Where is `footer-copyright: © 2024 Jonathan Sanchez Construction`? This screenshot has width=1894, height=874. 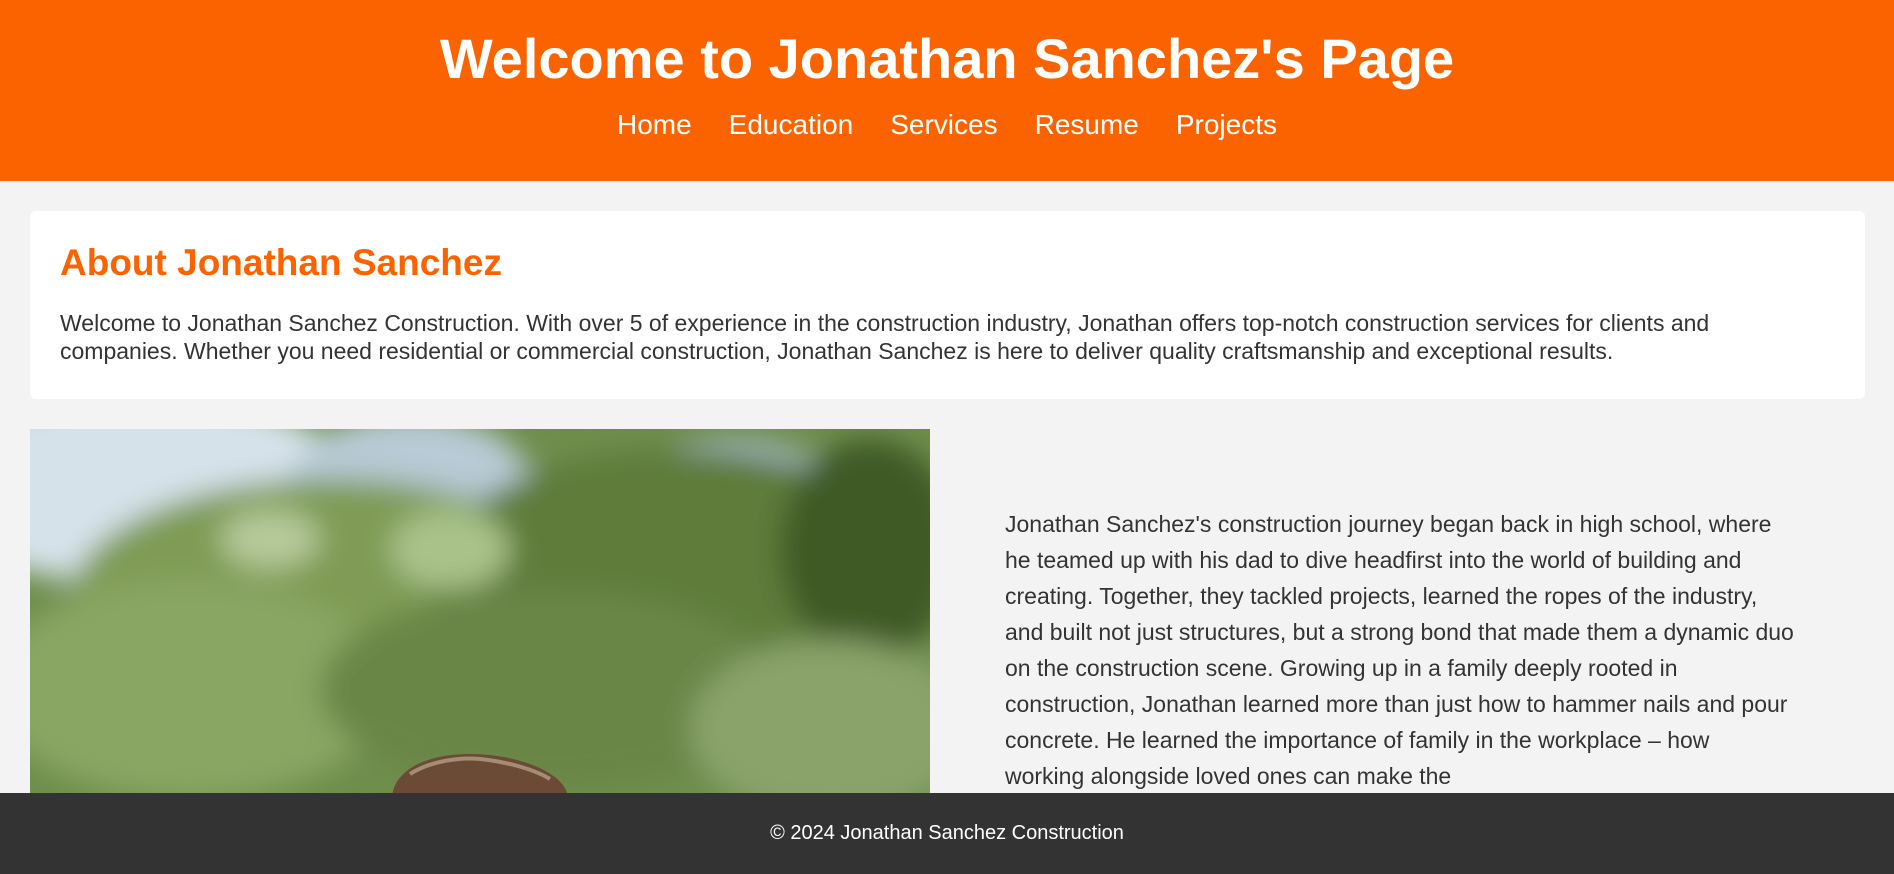 footer-copyright: © 2024 Jonathan Sanchez Construction is located at coordinates (947, 833).